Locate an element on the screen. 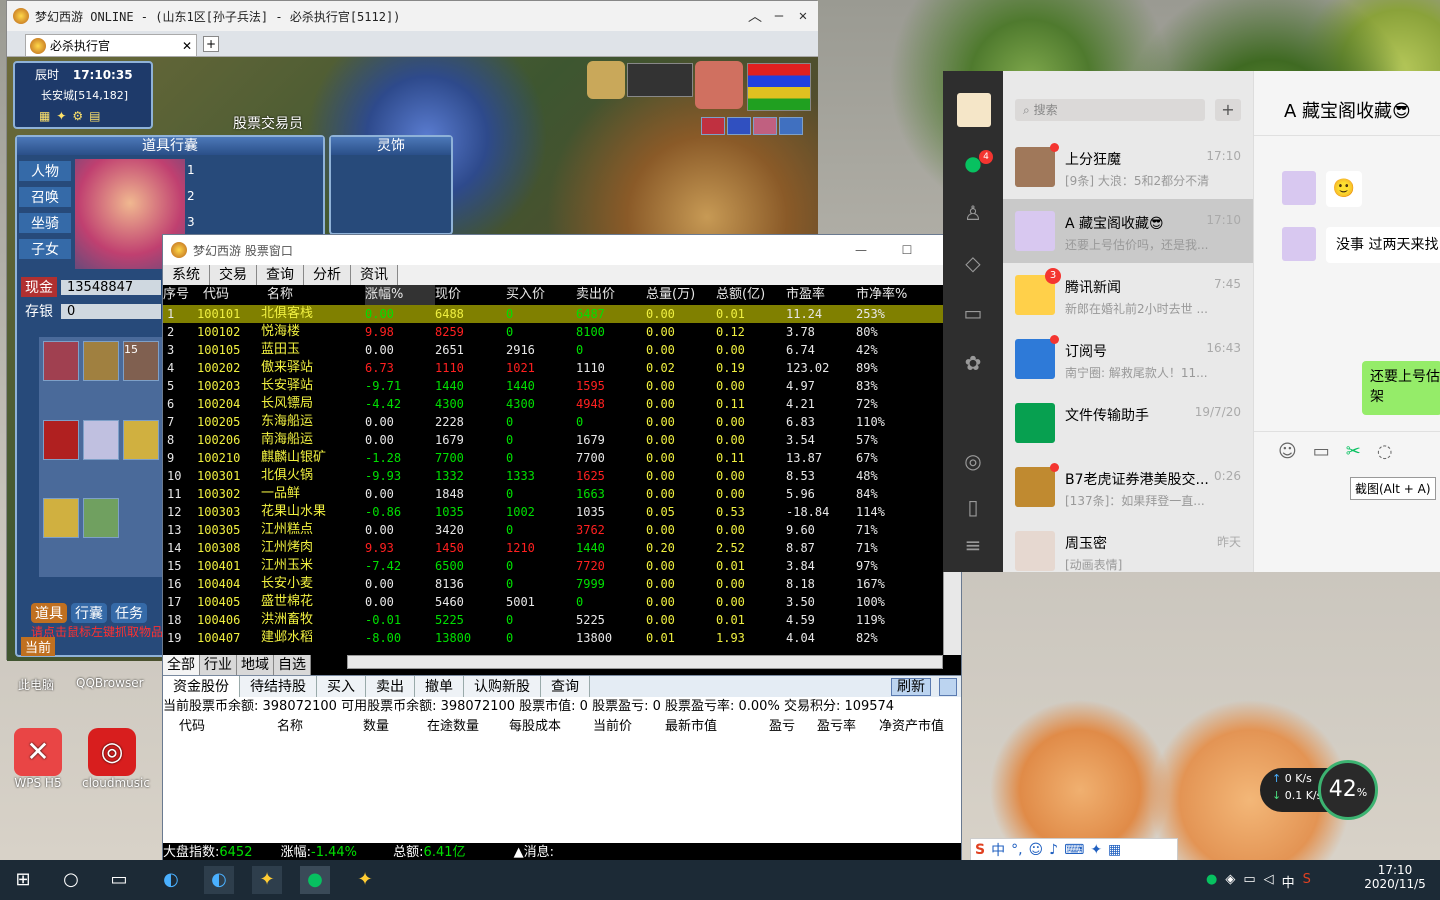 The height and width of the screenshot is (900, 1440). maximize-icon: ☐ is located at coordinates (907, 250).